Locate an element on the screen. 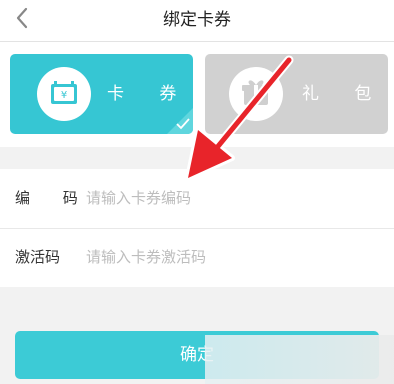 The image size is (394, 384). page-title: 绑定卡券 is located at coordinates (197, 20).